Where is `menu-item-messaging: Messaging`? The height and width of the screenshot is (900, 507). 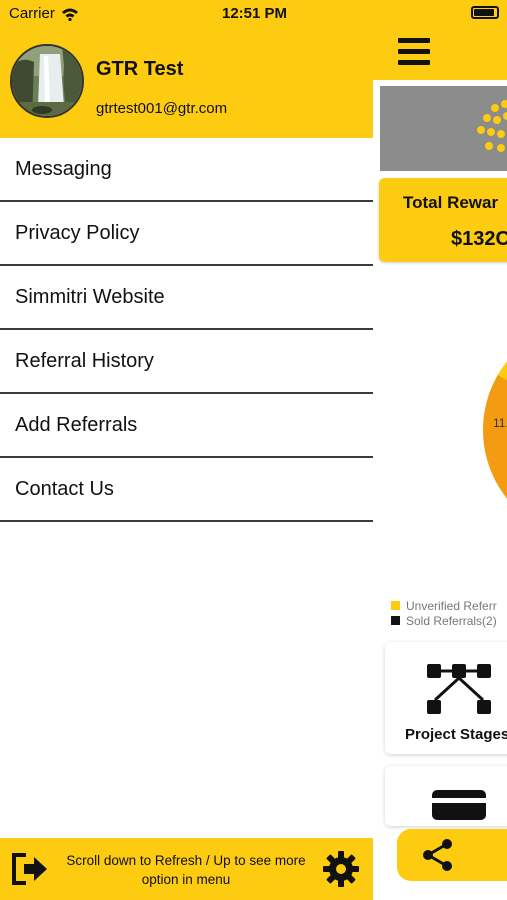 menu-item-messaging: Messaging is located at coordinates (186, 170).